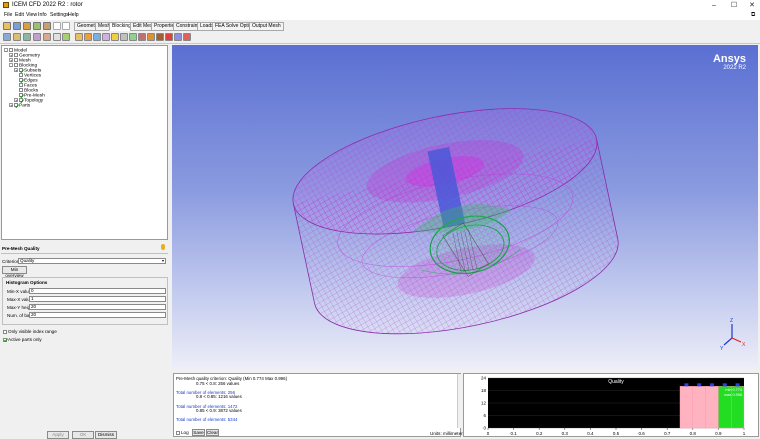  What do you see at coordinates (11, 261) in the screenshot?
I see `criterion-label: Criterion` at bounding box center [11, 261].